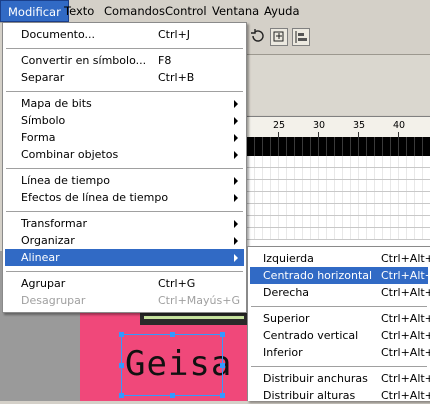 This screenshot has height=404, width=430. I want to click on menu-ayuda: Ayuda, so click(282, 11).